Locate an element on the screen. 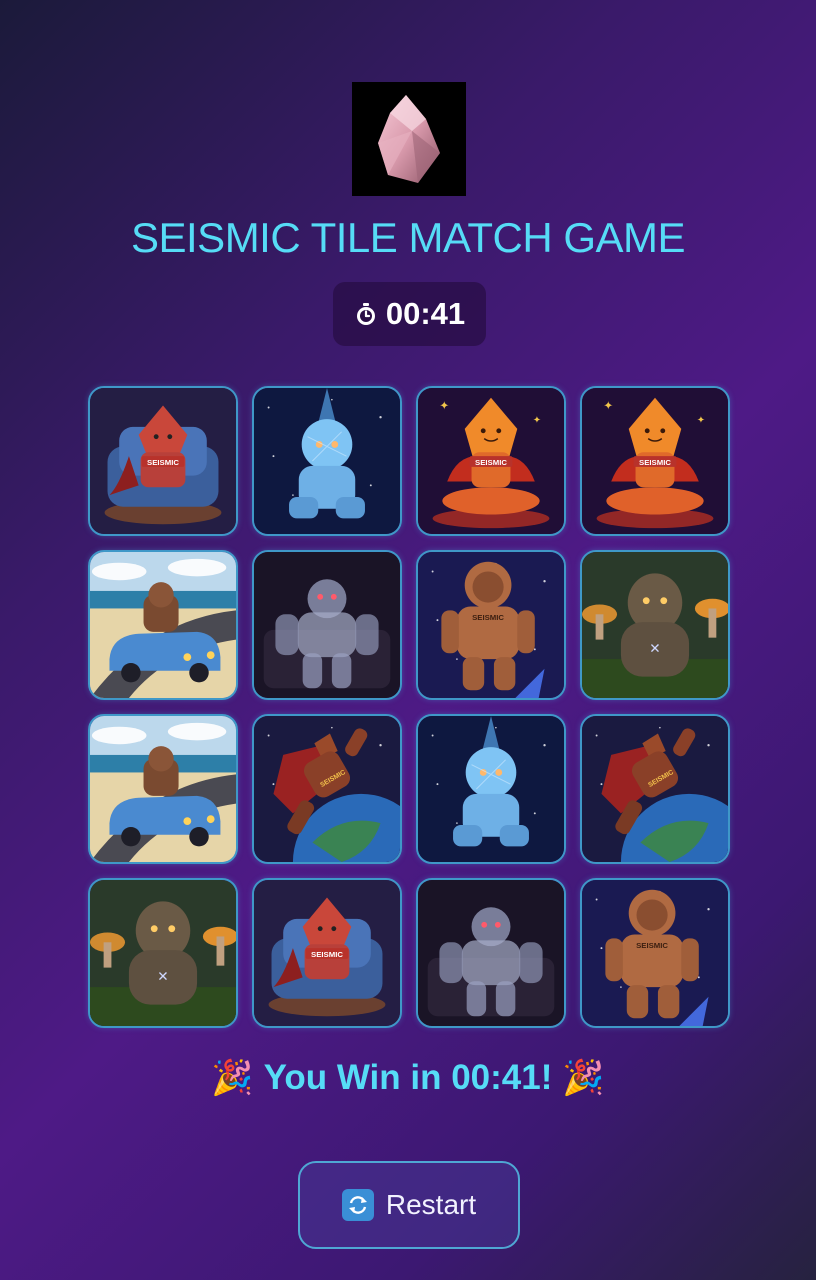 This screenshot has height=1280, width=816. timer-display: 00:41 is located at coordinates (409, 314).